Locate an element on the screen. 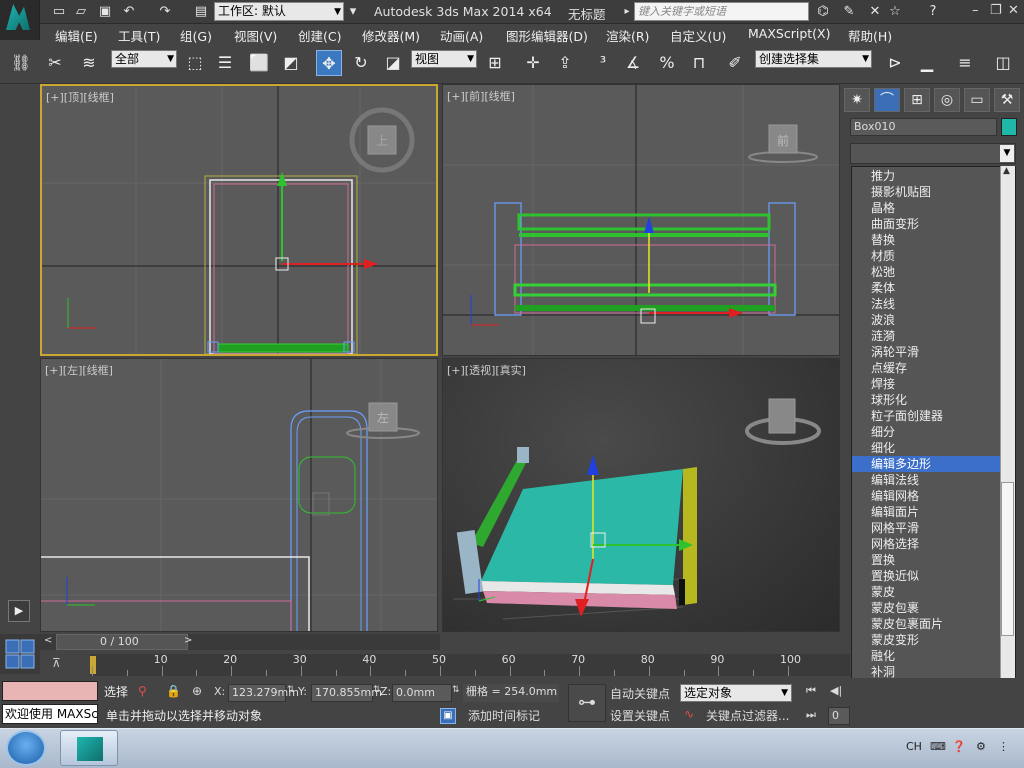  spinner-snap-icon: ⊓ is located at coordinates (699, 63).